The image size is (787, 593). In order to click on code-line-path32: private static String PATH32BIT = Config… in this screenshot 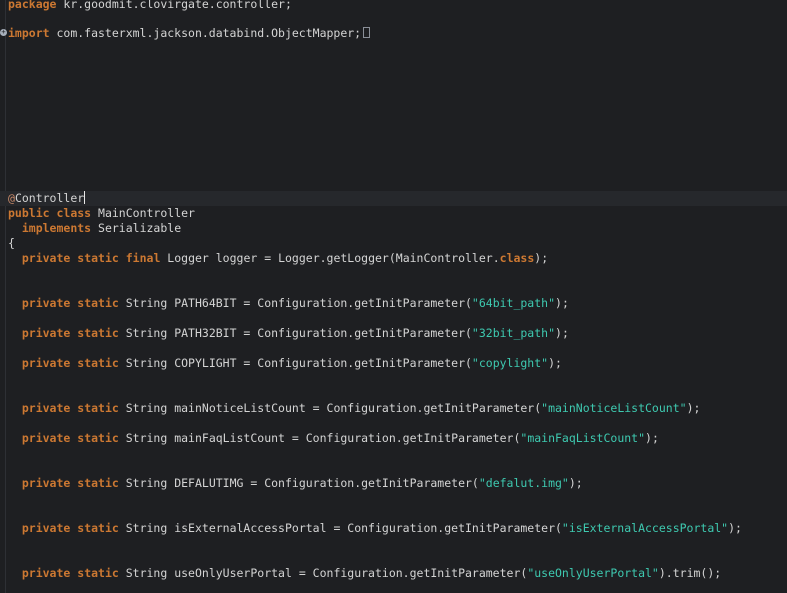, I will do `click(288, 333)`.